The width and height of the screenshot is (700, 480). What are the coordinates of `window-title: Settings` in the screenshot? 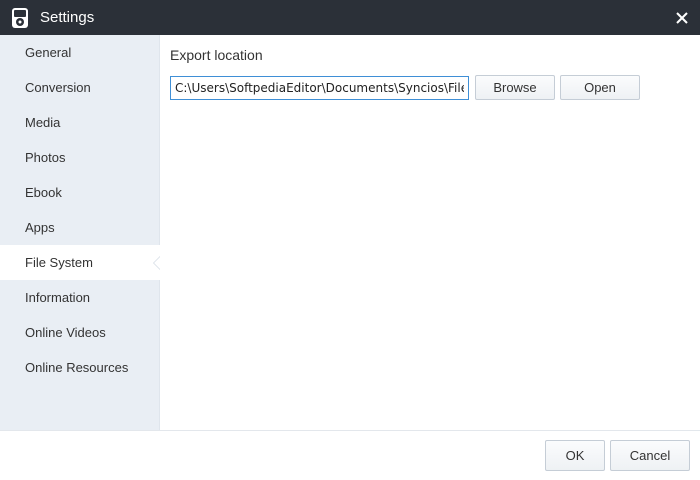 It's located at (67, 17).